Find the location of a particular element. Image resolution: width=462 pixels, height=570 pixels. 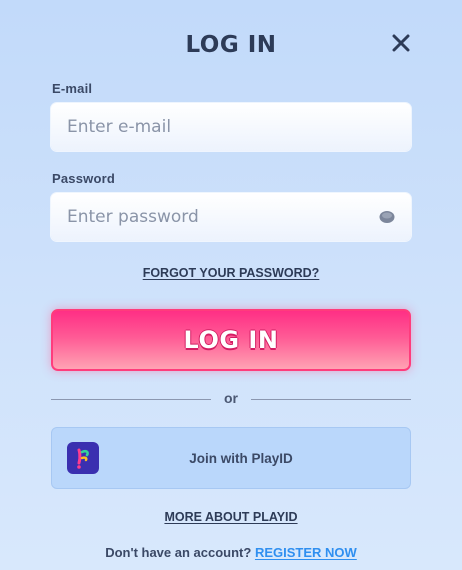

email-field is located at coordinates (231, 127).